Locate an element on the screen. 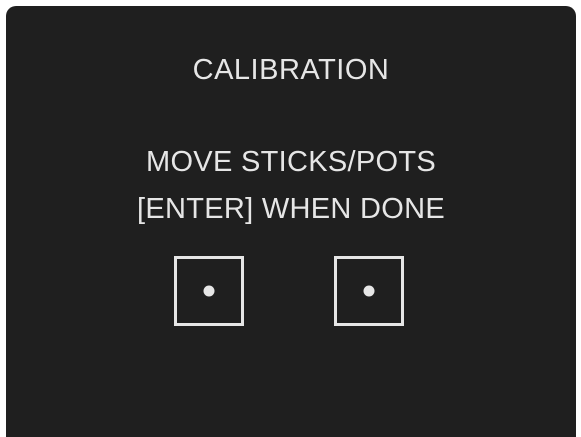  right-stick-dot-icon is located at coordinates (369, 291).